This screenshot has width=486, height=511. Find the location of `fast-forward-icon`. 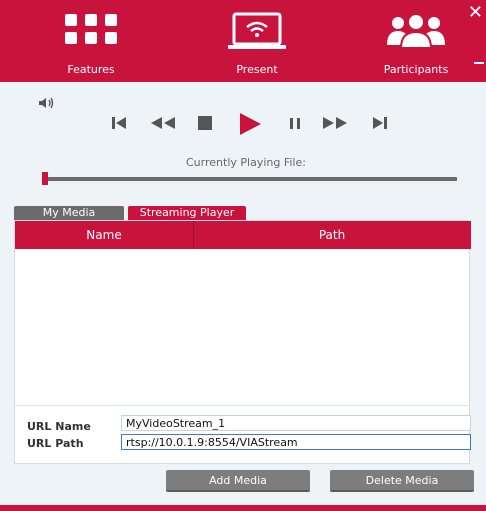

fast-forward-icon is located at coordinates (336, 123).